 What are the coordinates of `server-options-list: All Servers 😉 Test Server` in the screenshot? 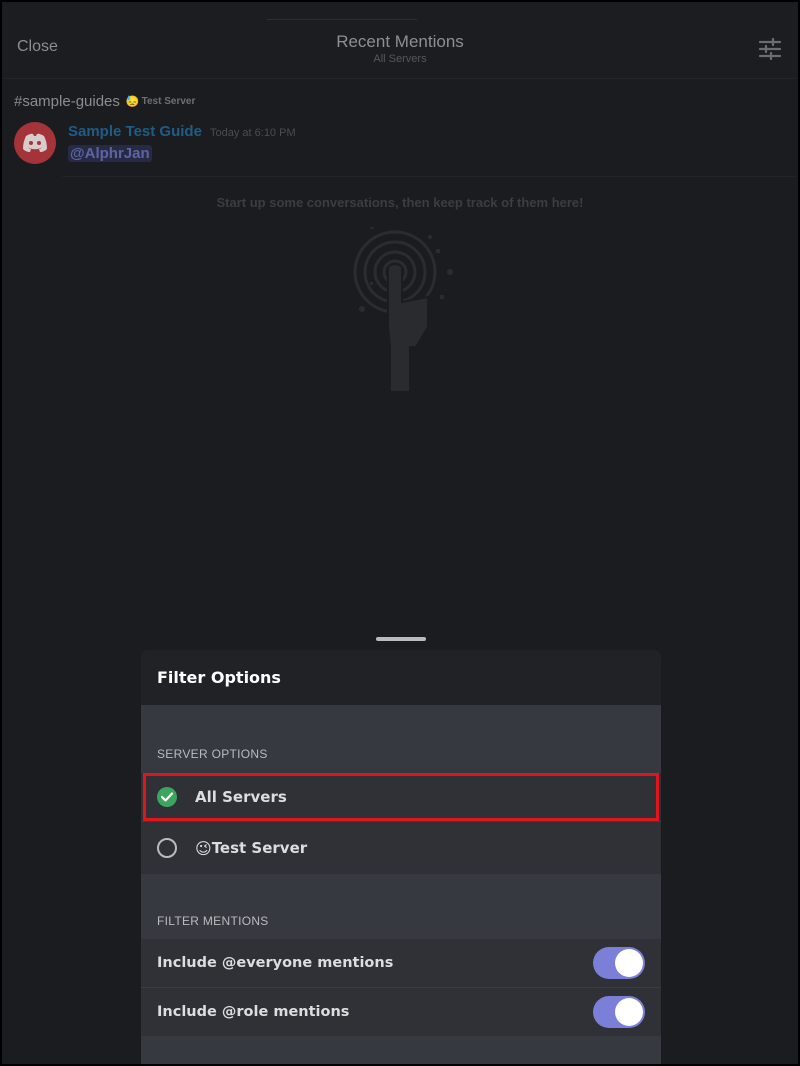 It's located at (401, 823).